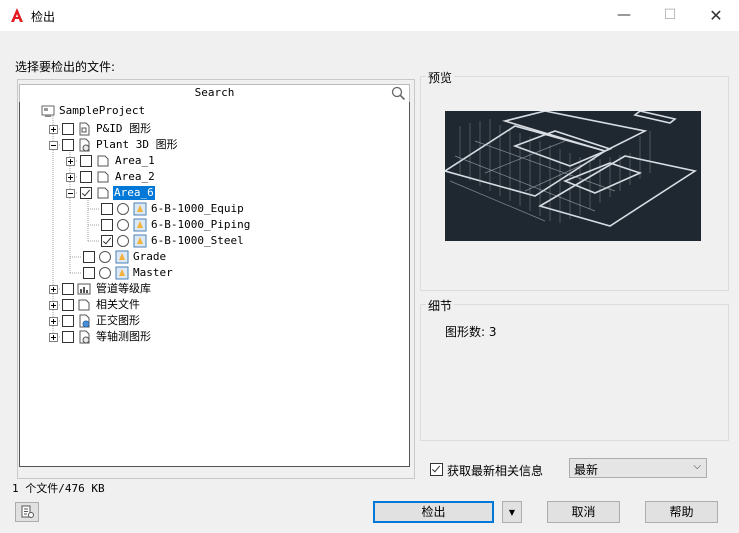 This screenshot has height=533, width=739. Describe the element at coordinates (68, 305) in the screenshot. I see `checkbox-related` at that location.